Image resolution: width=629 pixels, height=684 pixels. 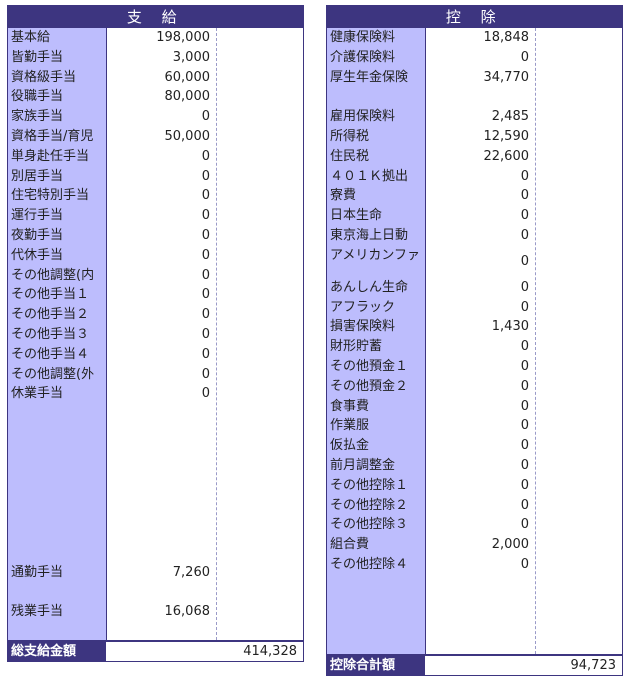 I want to click on payment-label: 役職手当, so click(x=37, y=97).